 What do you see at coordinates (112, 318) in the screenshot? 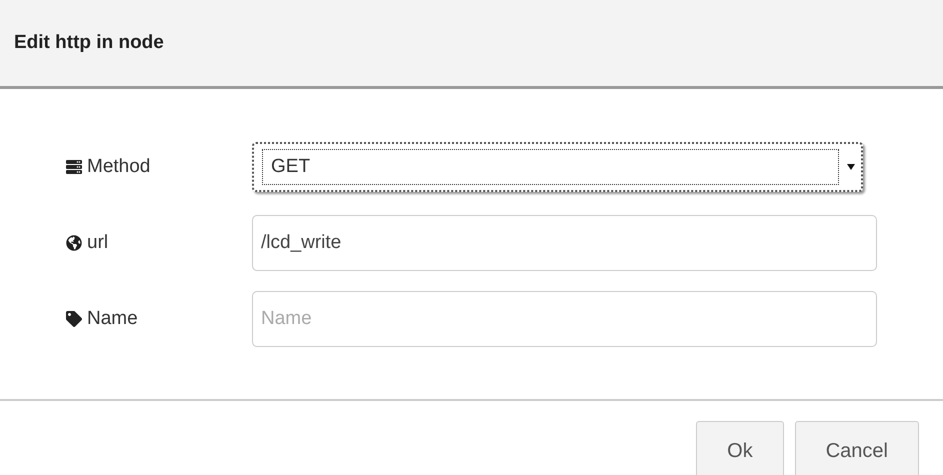
I see `field-label: Name` at bounding box center [112, 318].